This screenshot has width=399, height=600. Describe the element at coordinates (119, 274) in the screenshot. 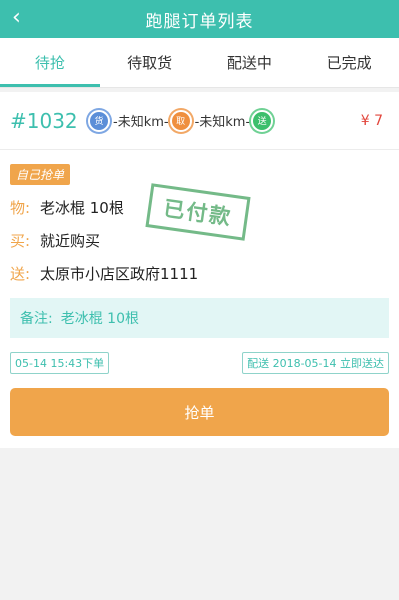

I see `send-value: 太原市小店区政府1111` at that location.